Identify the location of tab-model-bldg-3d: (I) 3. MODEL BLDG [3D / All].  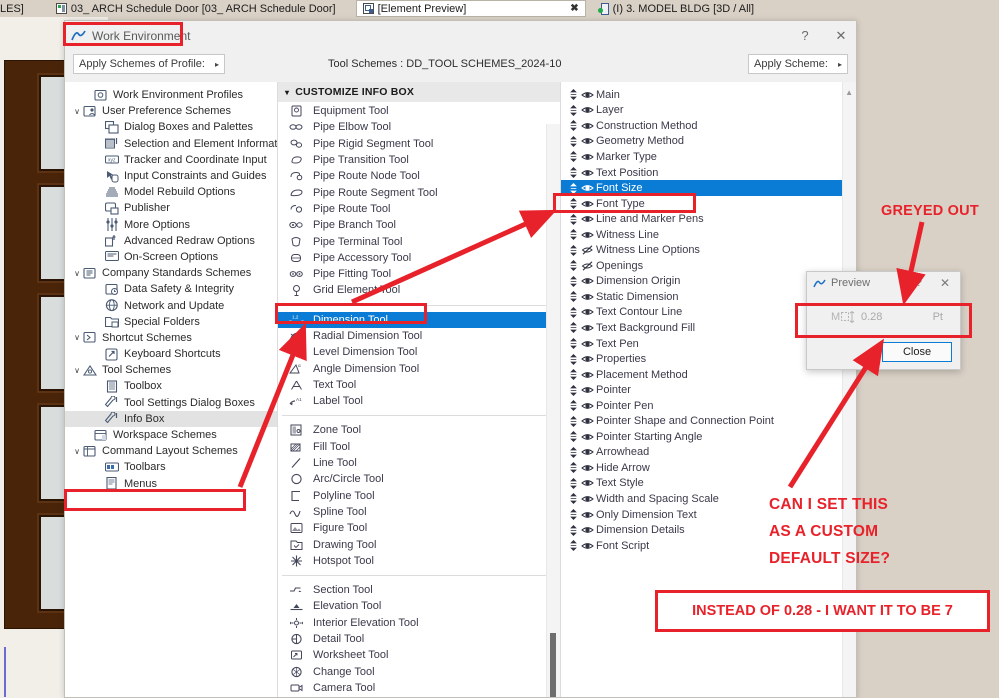
(676, 8).